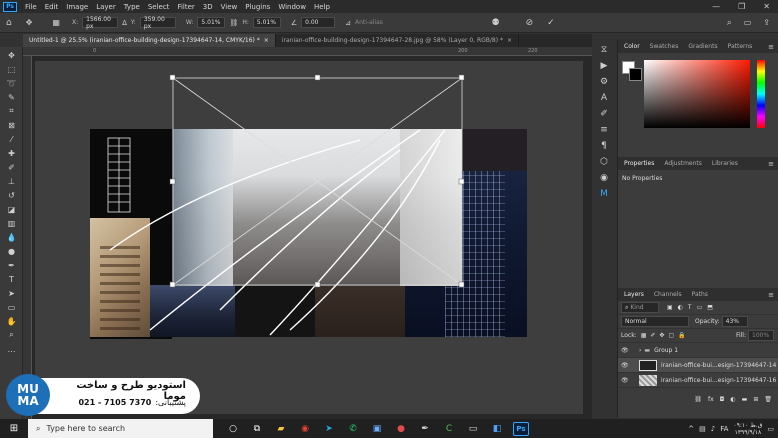 This screenshot has height=438, width=778. Describe the element at coordinates (634, 294) in the screenshot. I see `tab-layers: Layers` at that location.